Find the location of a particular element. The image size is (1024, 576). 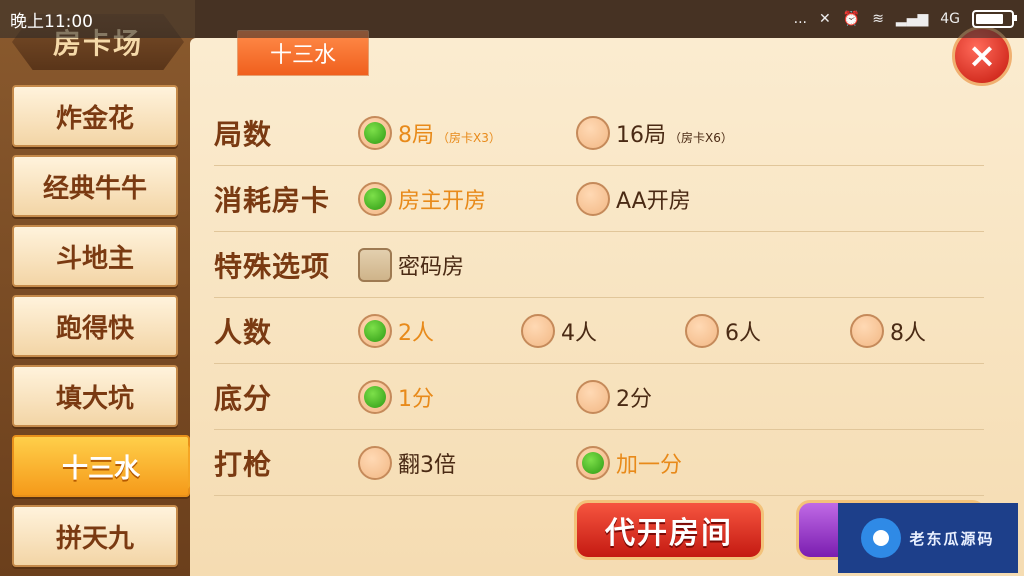

status-icons: ... ✕ ⏰ ≋ ▂▄▆ 4G is located at coordinates (905, 19).